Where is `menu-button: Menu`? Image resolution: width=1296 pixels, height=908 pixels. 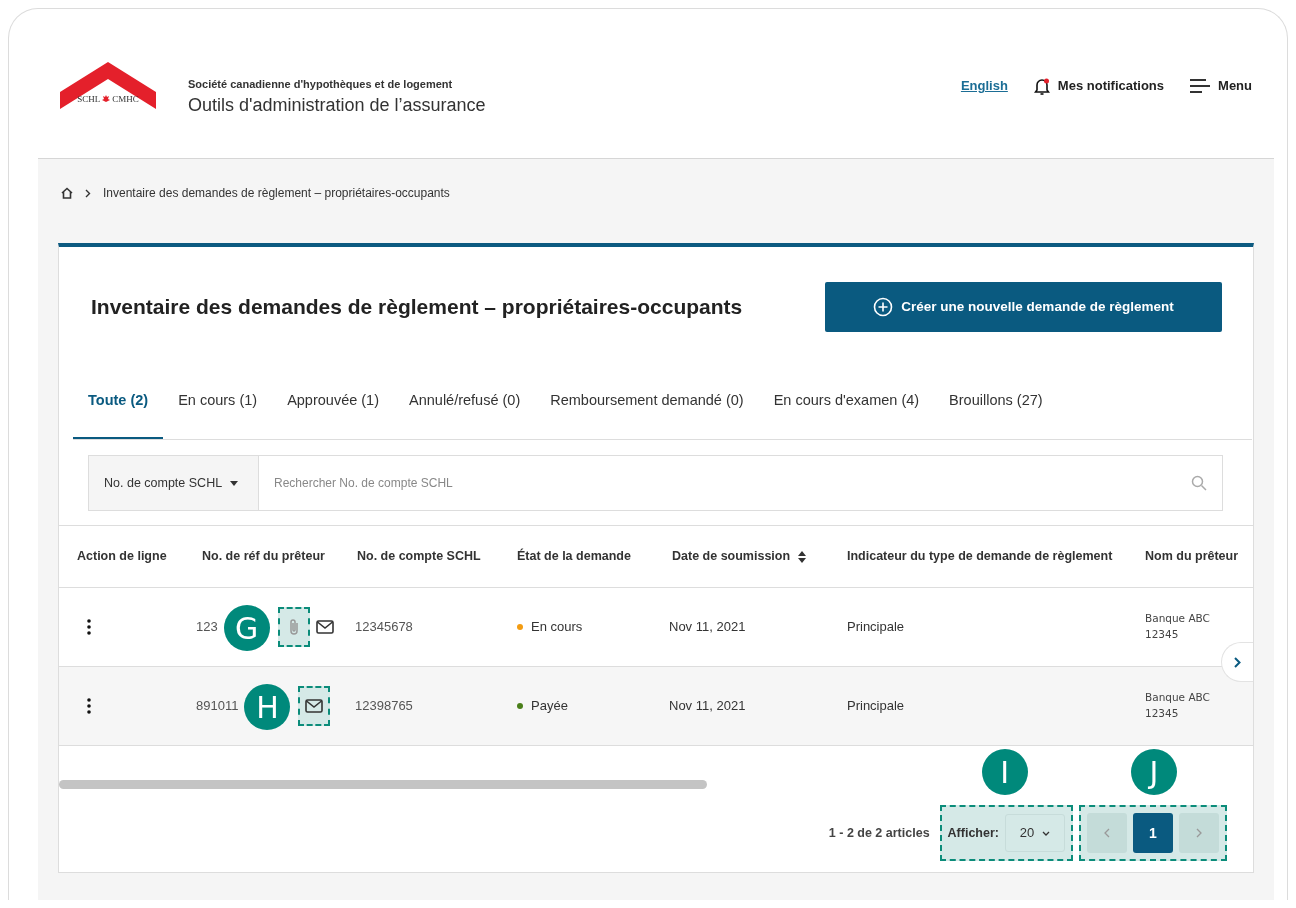 menu-button: Menu is located at coordinates (1221, 86).